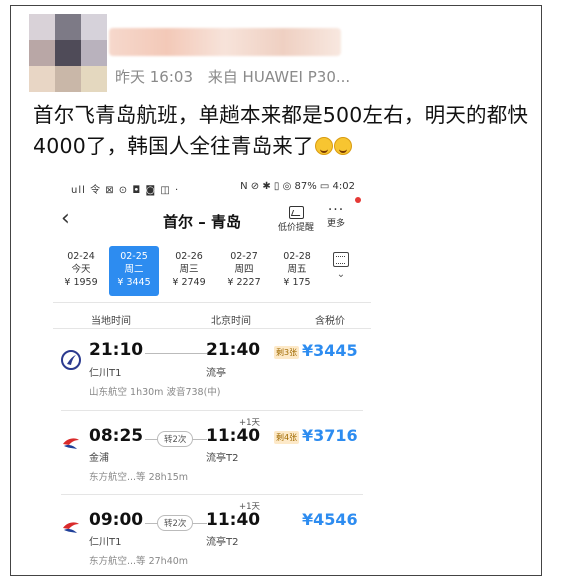 The width and height of the screenshot is (570, 580). I want to click on more-dots-icon: ···, so click(336, 210).